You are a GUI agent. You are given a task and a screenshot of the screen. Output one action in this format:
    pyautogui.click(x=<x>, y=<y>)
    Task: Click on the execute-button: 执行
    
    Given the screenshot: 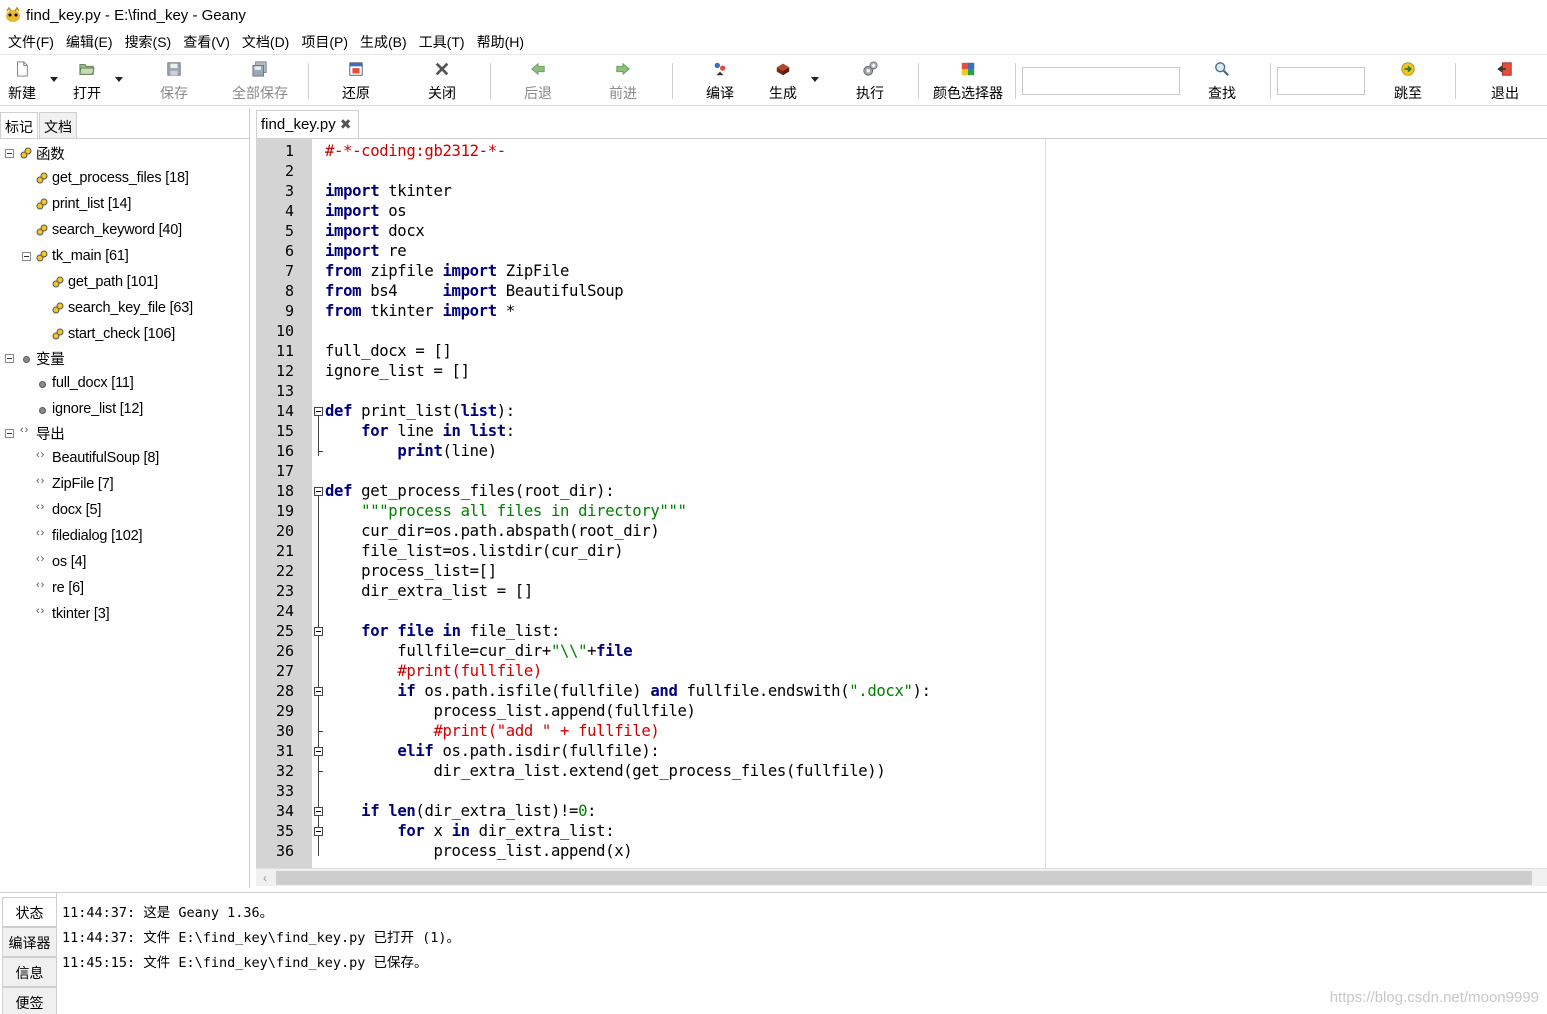 What is the action you would take?
    pyautogui.click(x=870, y=81)
    